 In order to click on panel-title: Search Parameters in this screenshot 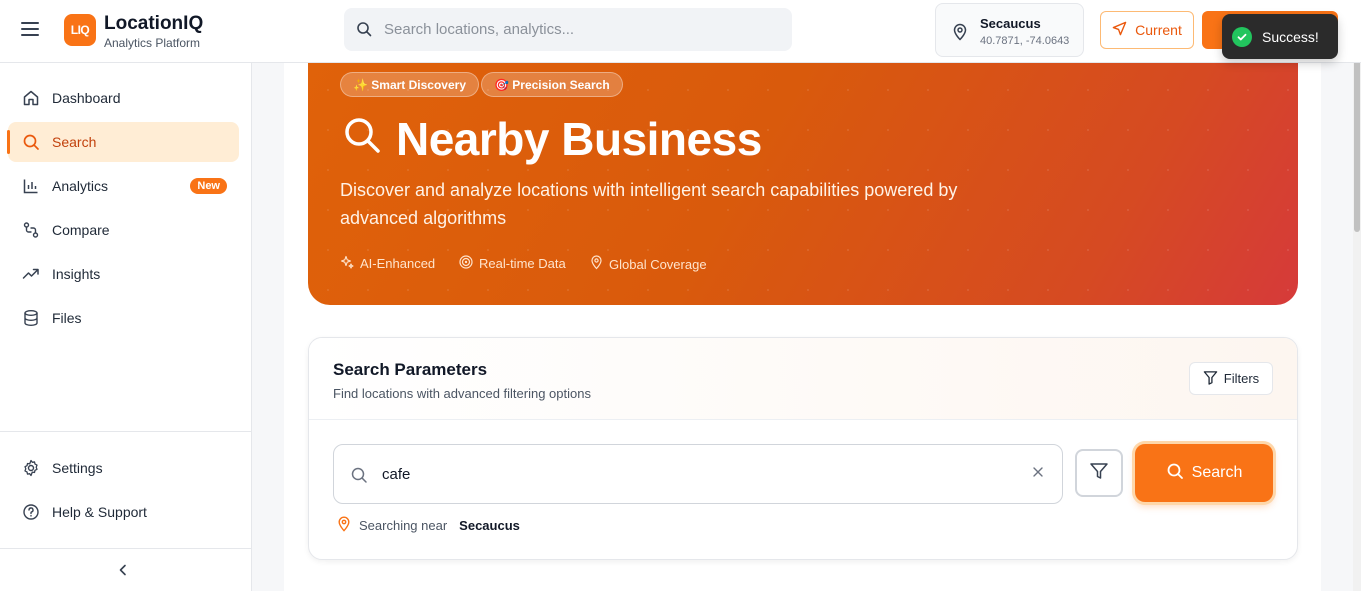, I will do `click(410, 369)`.